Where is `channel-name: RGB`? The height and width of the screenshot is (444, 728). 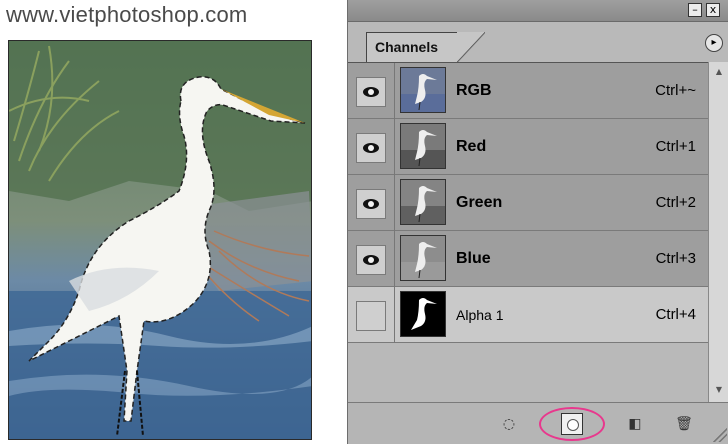 channel-name: RGB is located at coordinates (474, 90).